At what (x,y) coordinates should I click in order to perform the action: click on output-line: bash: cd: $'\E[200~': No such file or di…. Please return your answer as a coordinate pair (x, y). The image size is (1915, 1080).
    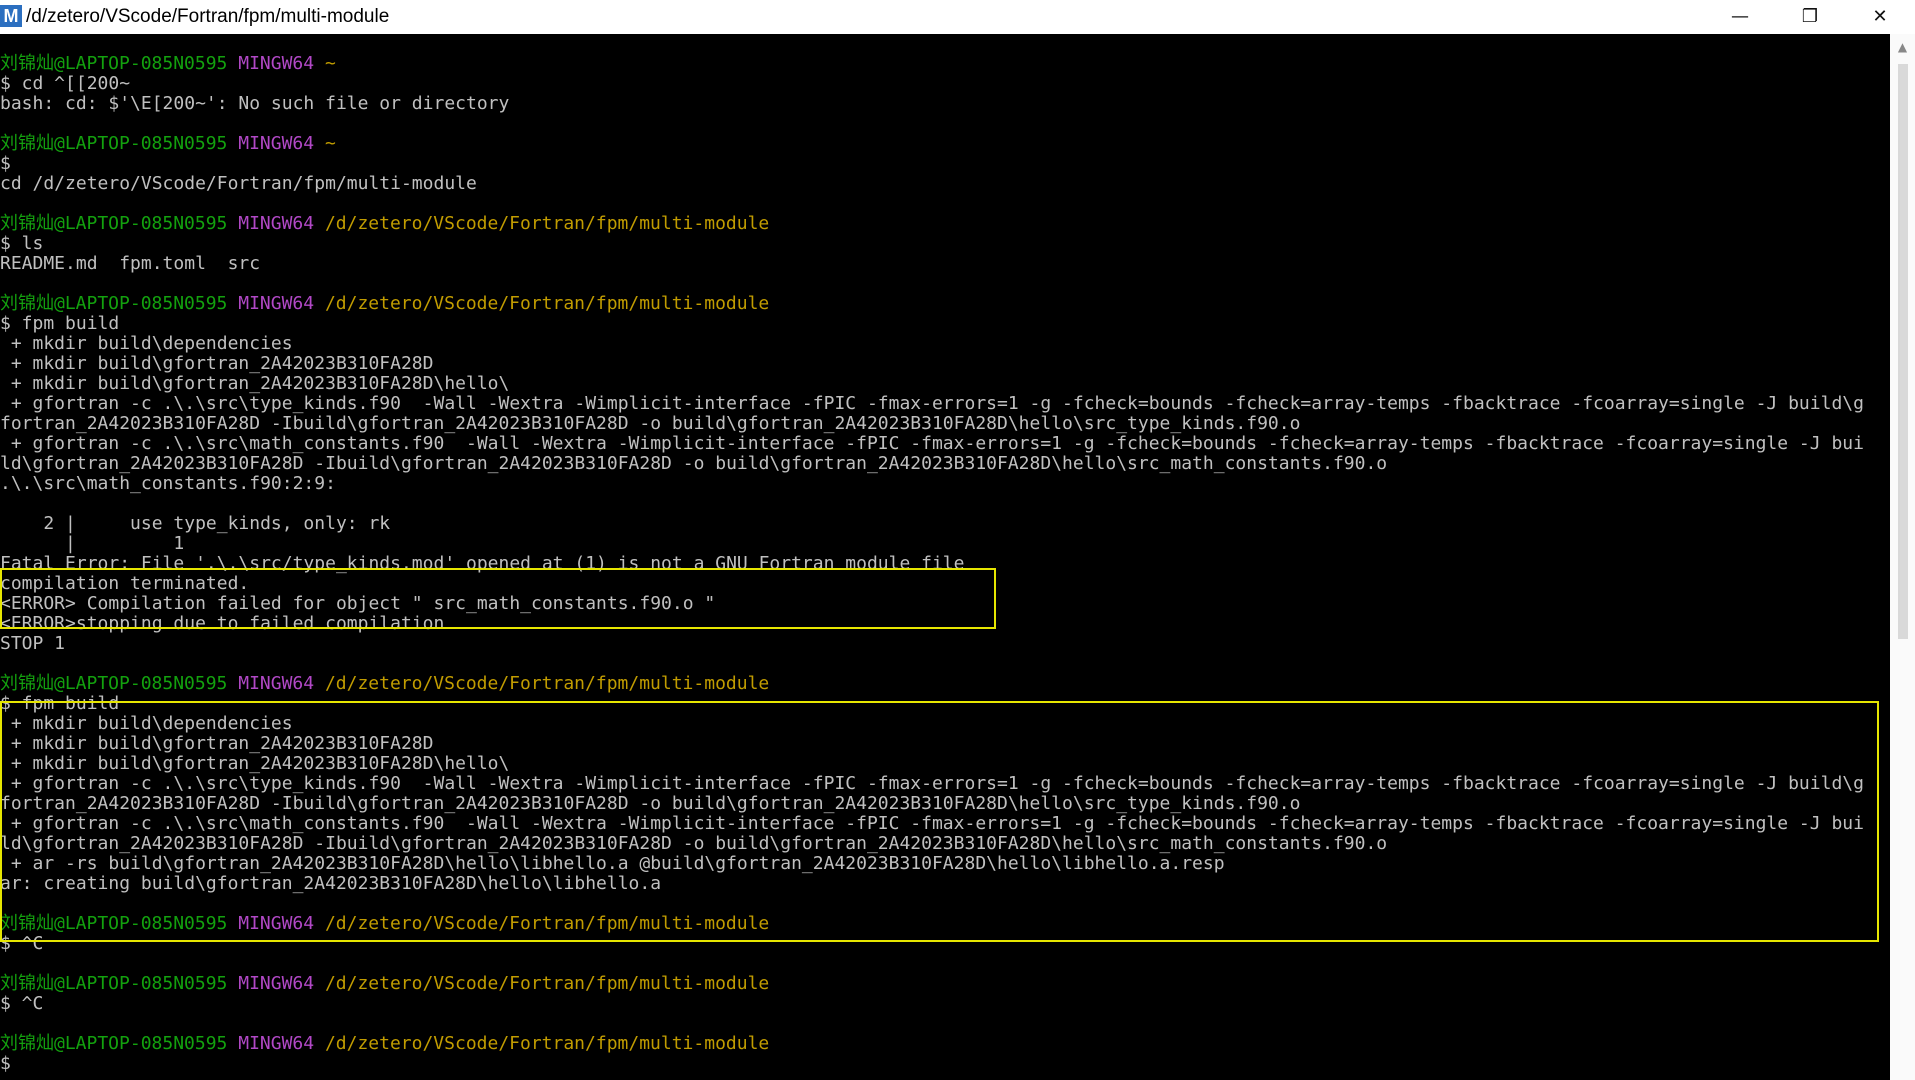
    Looking at the image, I should click on (255, 103).